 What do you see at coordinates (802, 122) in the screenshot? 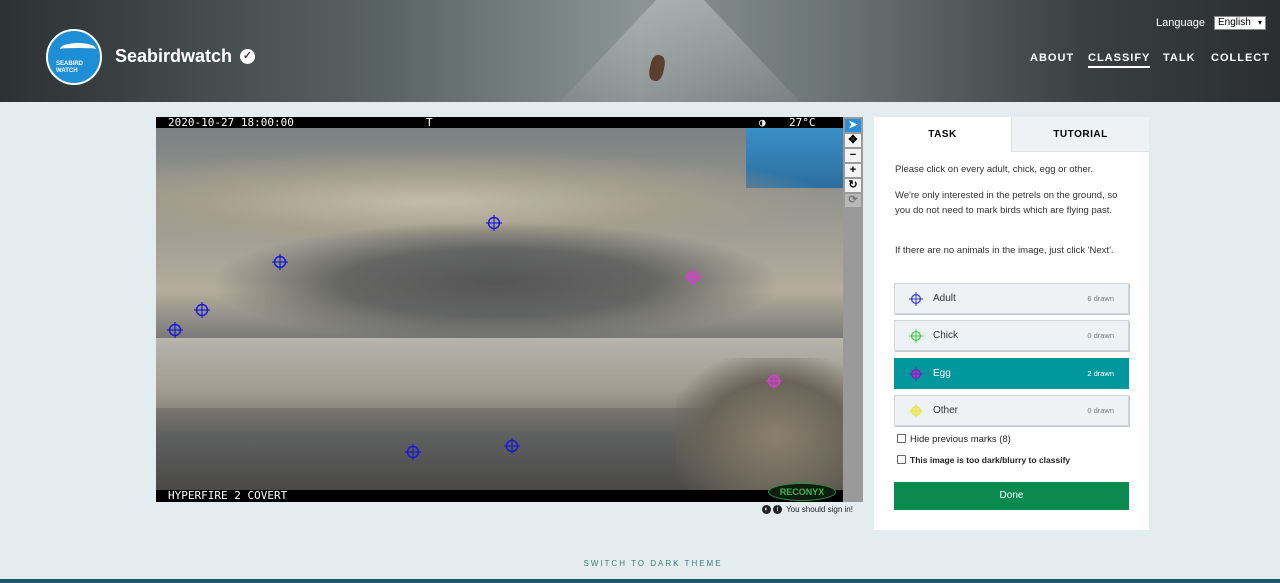
I see `camera-temperature: 27°C` at bounding box center [802, 122].